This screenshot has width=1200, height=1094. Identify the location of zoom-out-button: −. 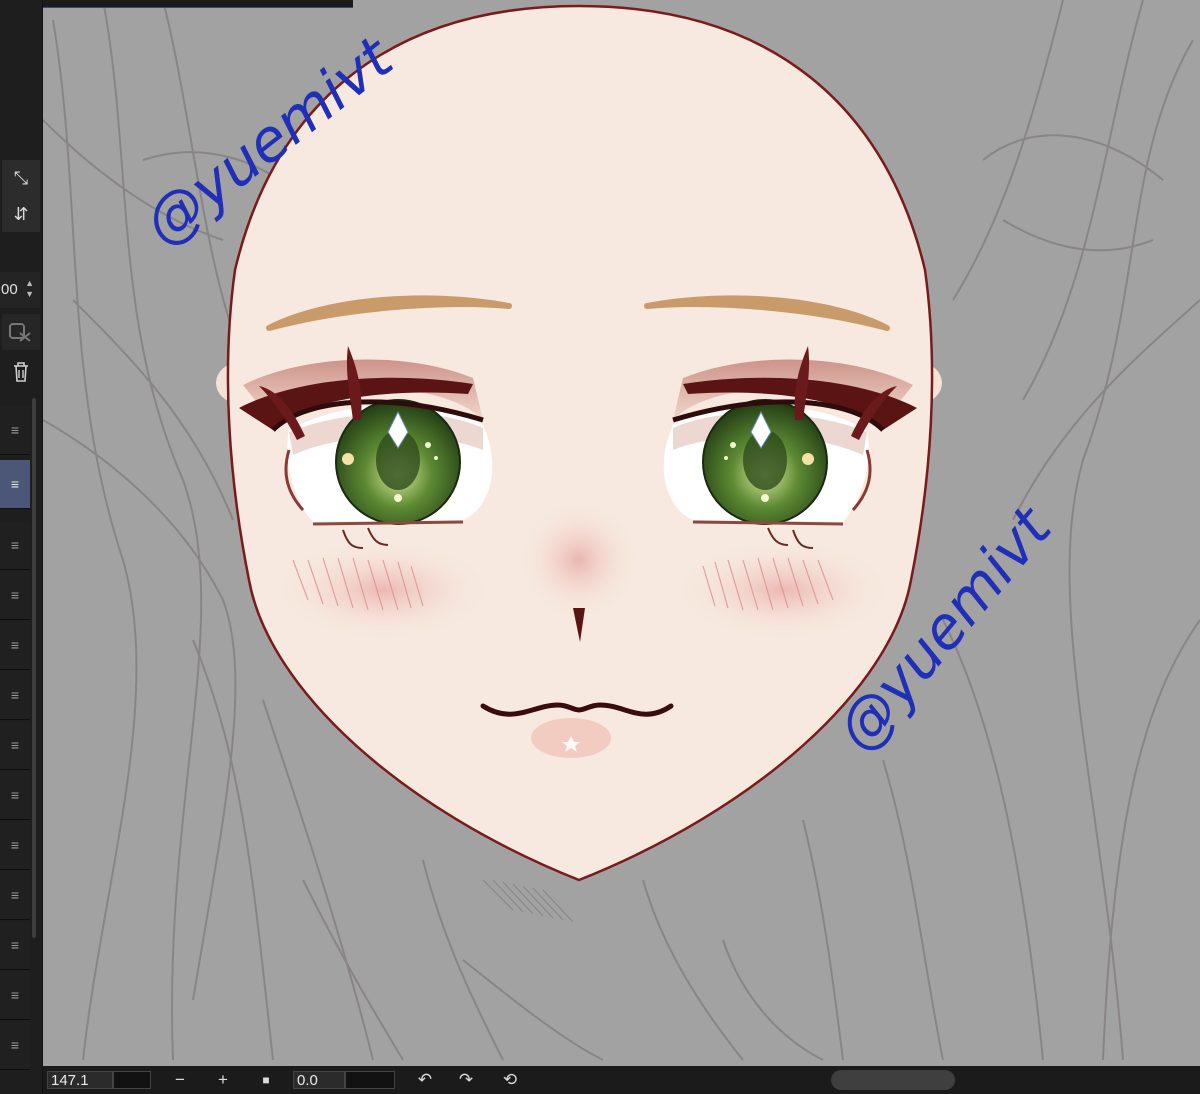
(180, 1080).